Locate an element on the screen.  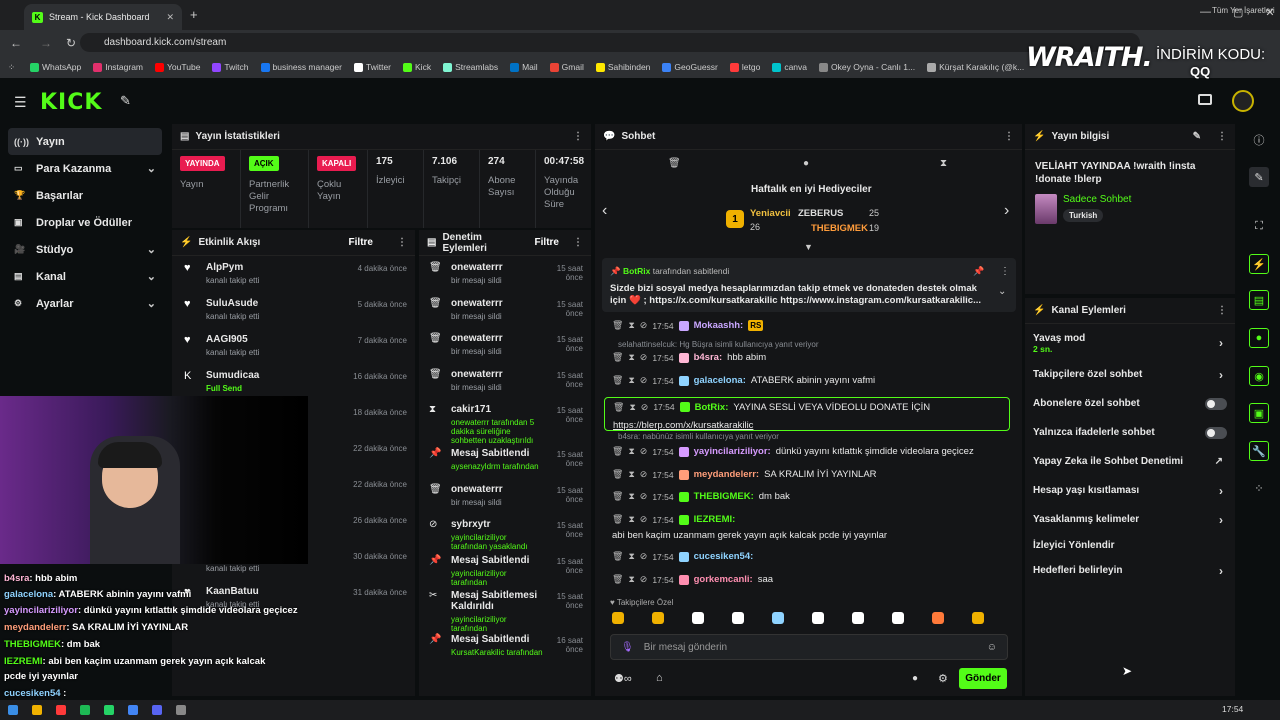
channel-action-item: Takipçilere özel sohbet › is located at coordinates (1130, 374).